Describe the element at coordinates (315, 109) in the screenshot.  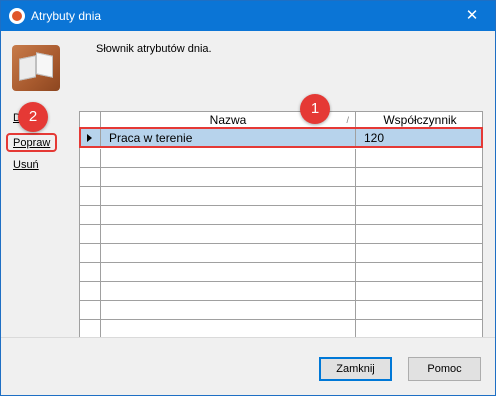
I see `annotation-badge-1: 1` at that location.